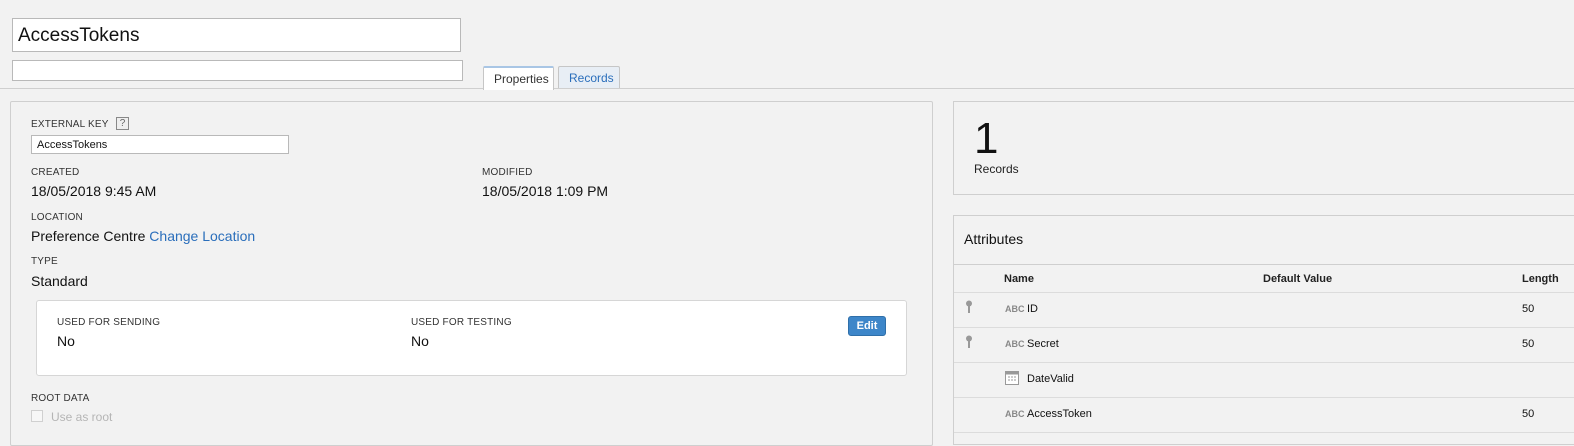 This screenshot has height=446, width=1574. Describe the element at coordinates (109, 322) in the screenshot. I see `used-for-sending-label: USED FOR SENDING` at that location.